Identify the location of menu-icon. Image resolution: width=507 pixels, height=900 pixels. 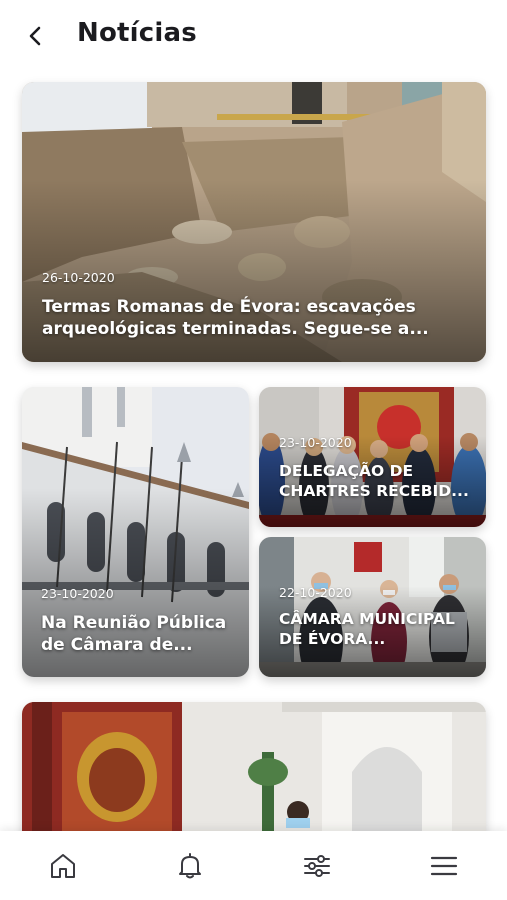
(443, 865).